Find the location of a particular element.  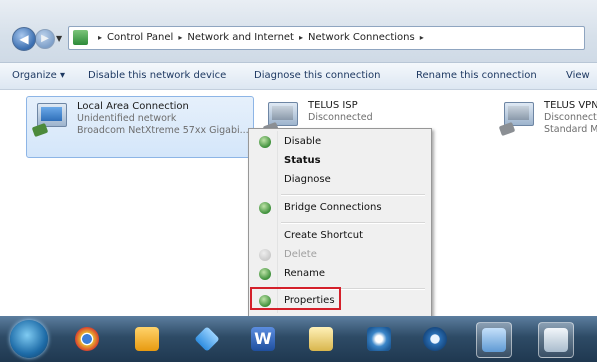

outlook-icon is located at coordinates (147, 339).